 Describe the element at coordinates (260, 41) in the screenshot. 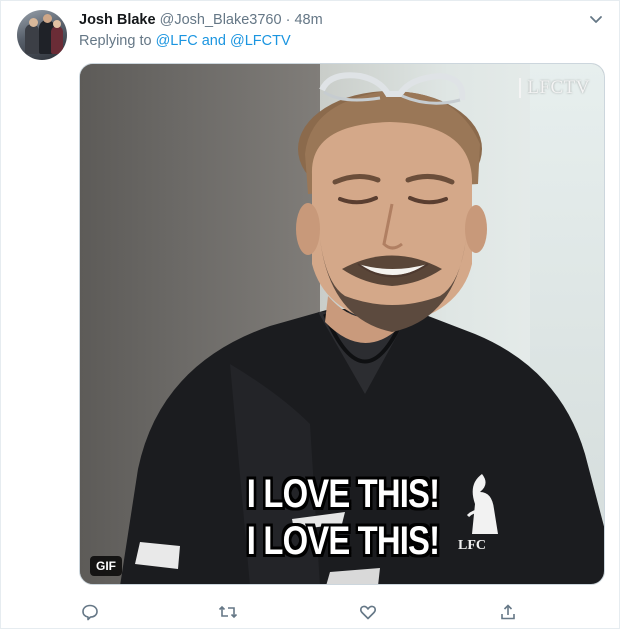

I see `mention-lfctv: @LFCTV` at that location.